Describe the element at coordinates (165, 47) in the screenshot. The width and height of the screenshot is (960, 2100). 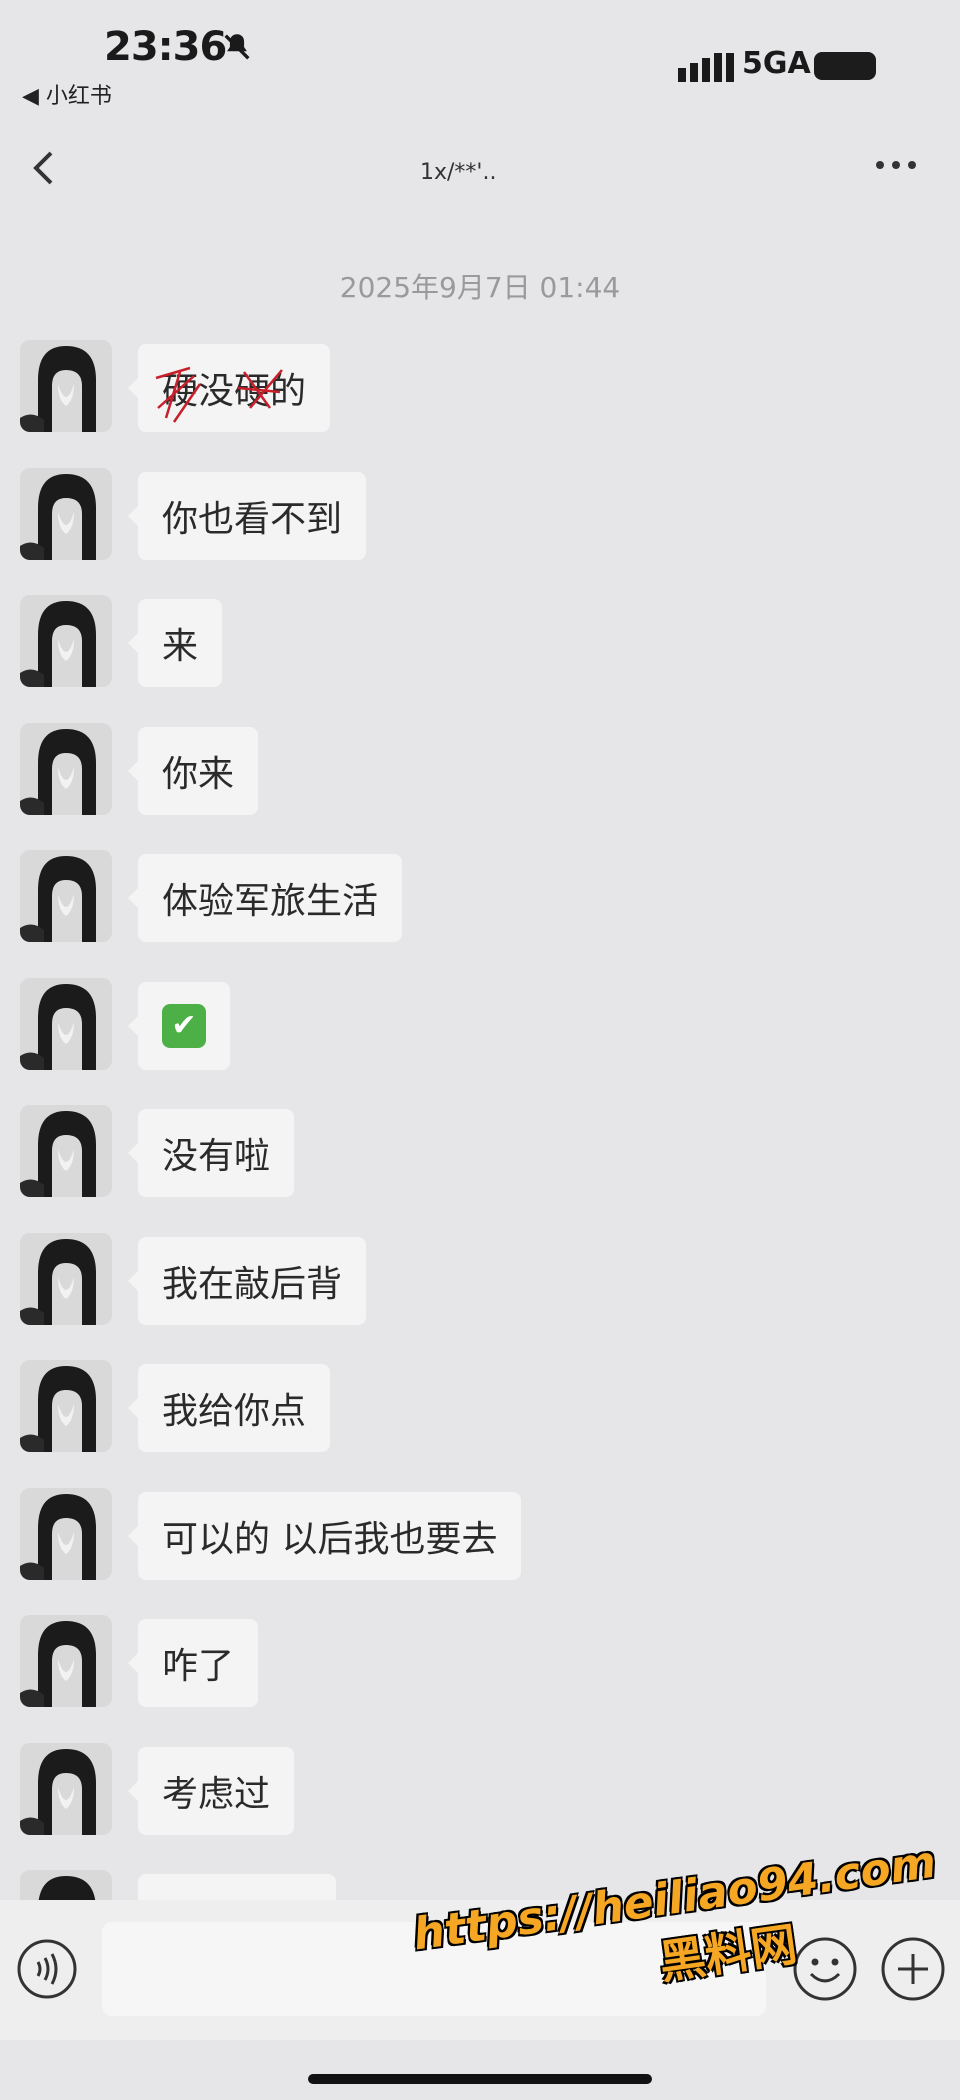
I see `status-time: 23:36` at that location.